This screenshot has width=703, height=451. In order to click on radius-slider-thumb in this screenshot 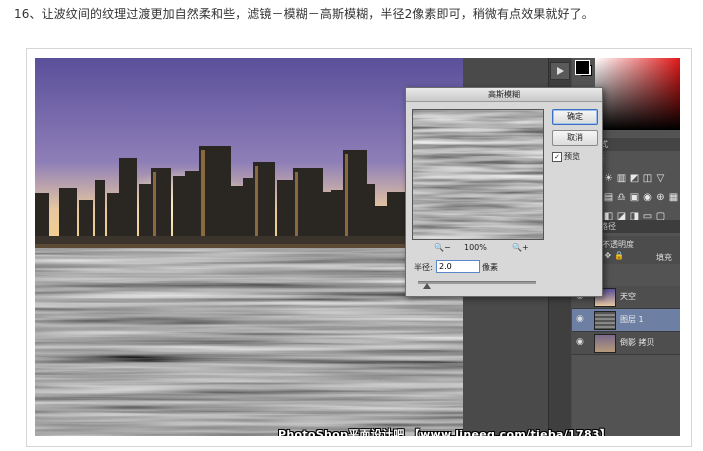, I will do `click(427, 286)`.